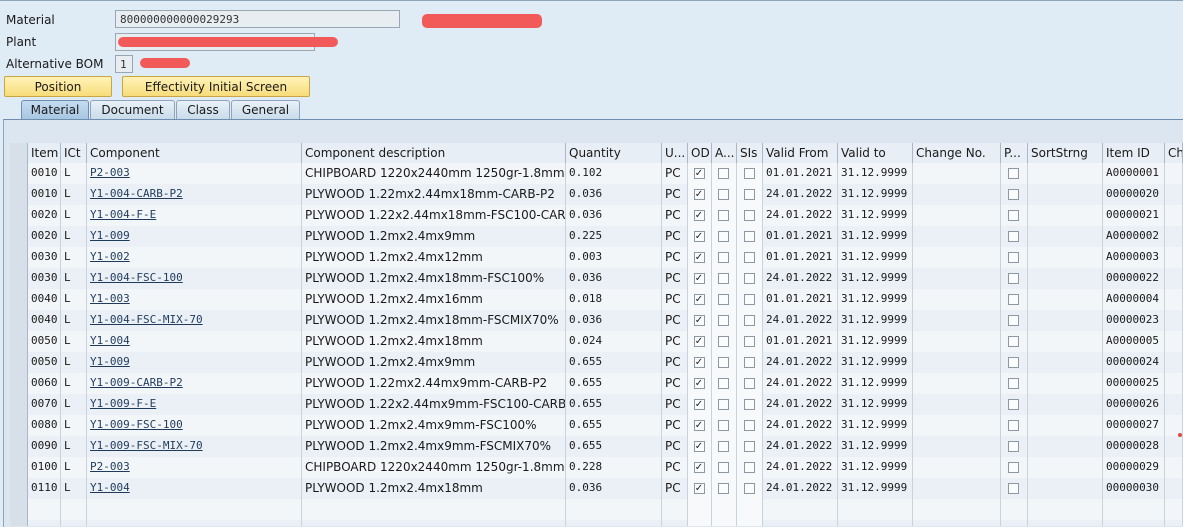  What do you see at coordinates (74, 153) in the screenshot?
I see `column-header-ict: ICt` at bounding box center [74, 153].